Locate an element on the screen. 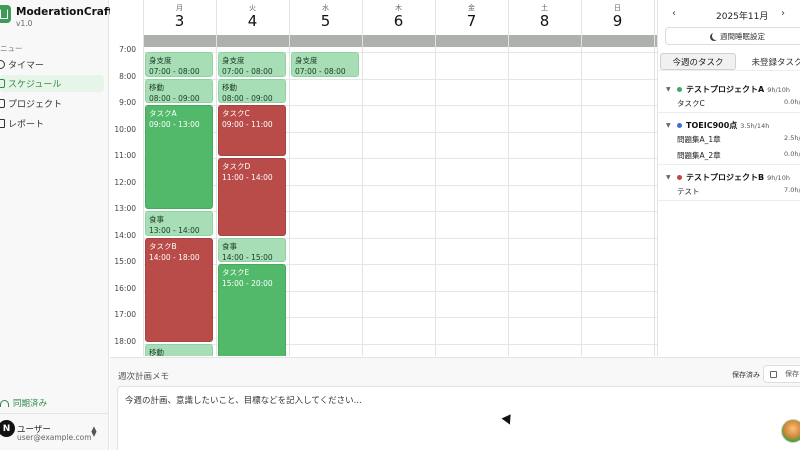 This screenshot has width=800, height=450. sidebar-item-timer: タイマー is located at coordinates (52, 64).